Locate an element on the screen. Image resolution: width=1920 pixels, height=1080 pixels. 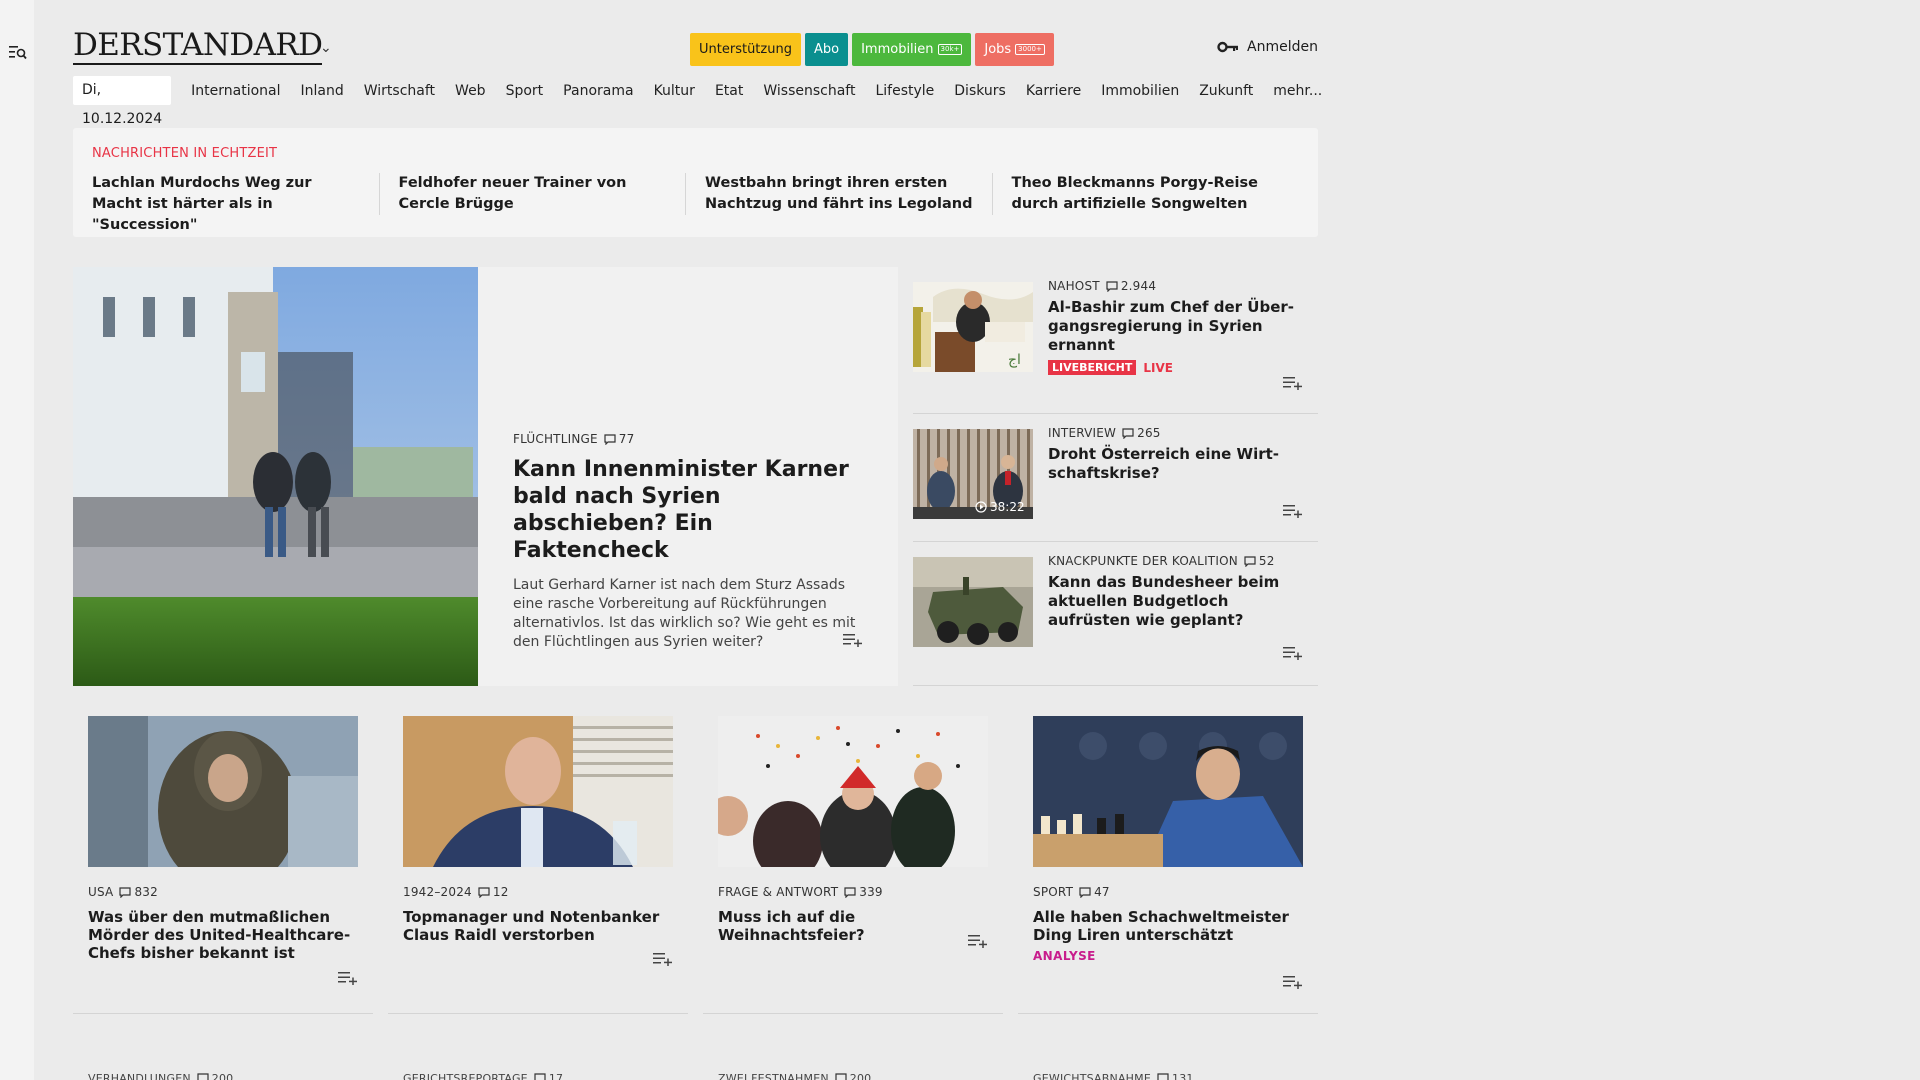
card-kicker: GEWICHTSABNAHME is located at coordinates (1092, 1076).